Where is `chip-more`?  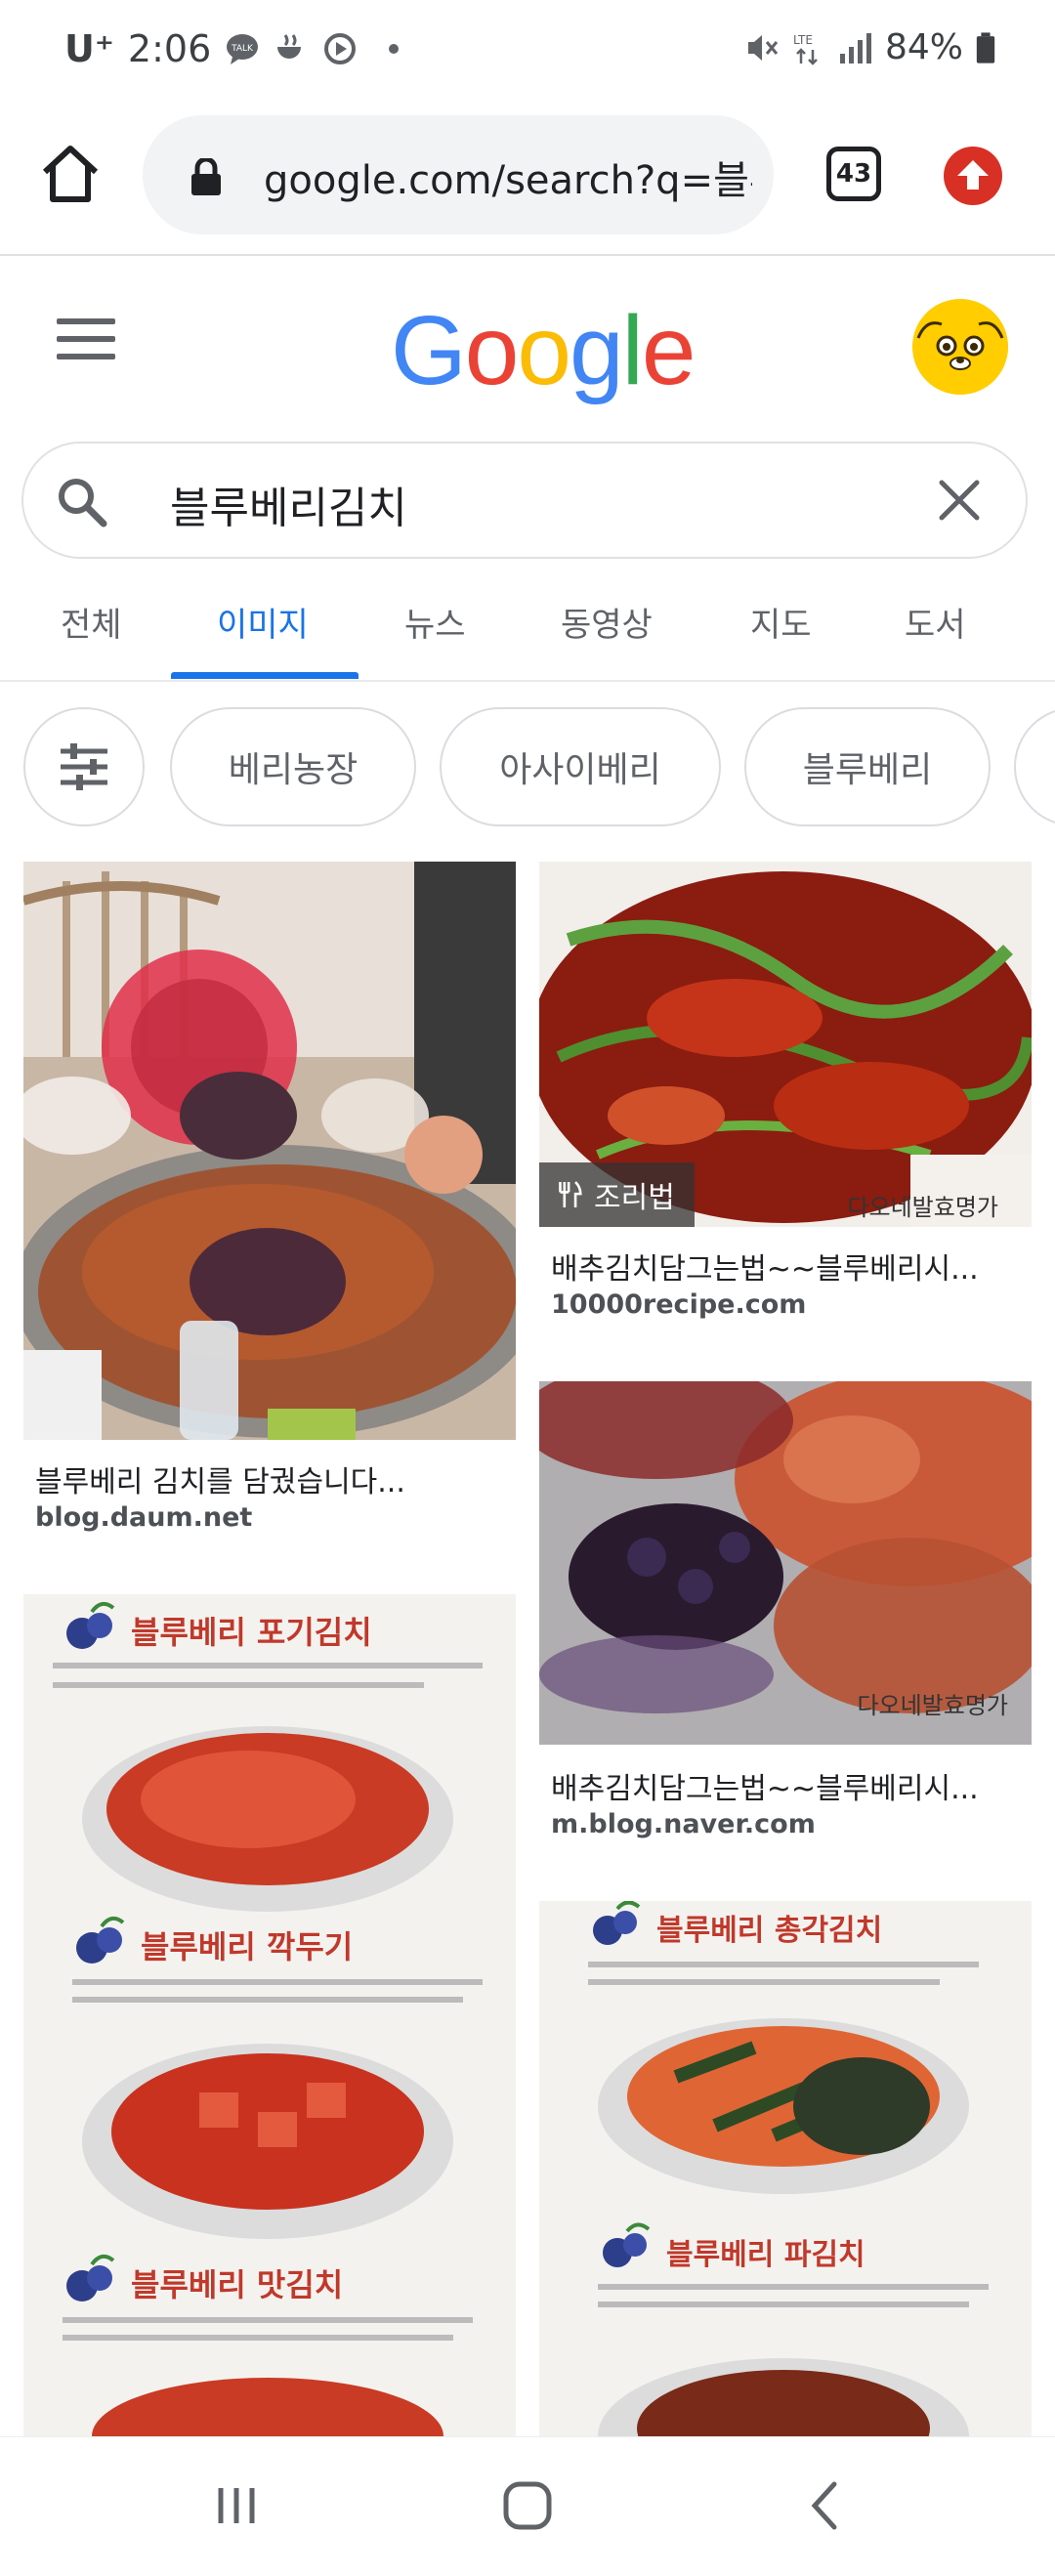
chip-more is located at coordinates (1034, 766).